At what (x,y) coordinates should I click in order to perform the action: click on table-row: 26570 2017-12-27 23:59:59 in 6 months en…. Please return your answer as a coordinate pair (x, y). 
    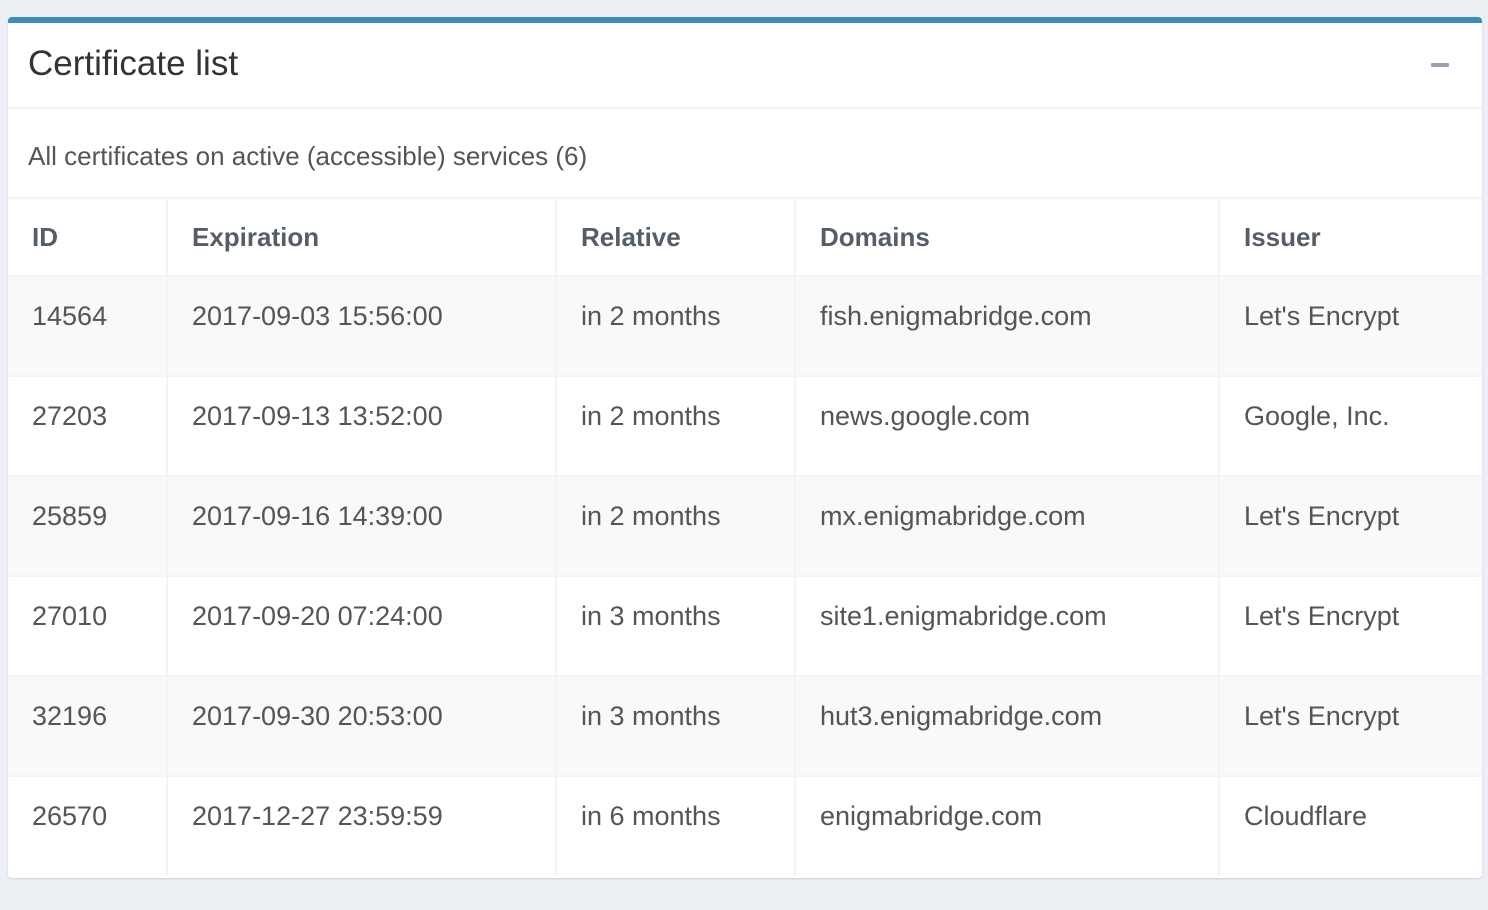
    Looking at the image, I should click on (745, 825).